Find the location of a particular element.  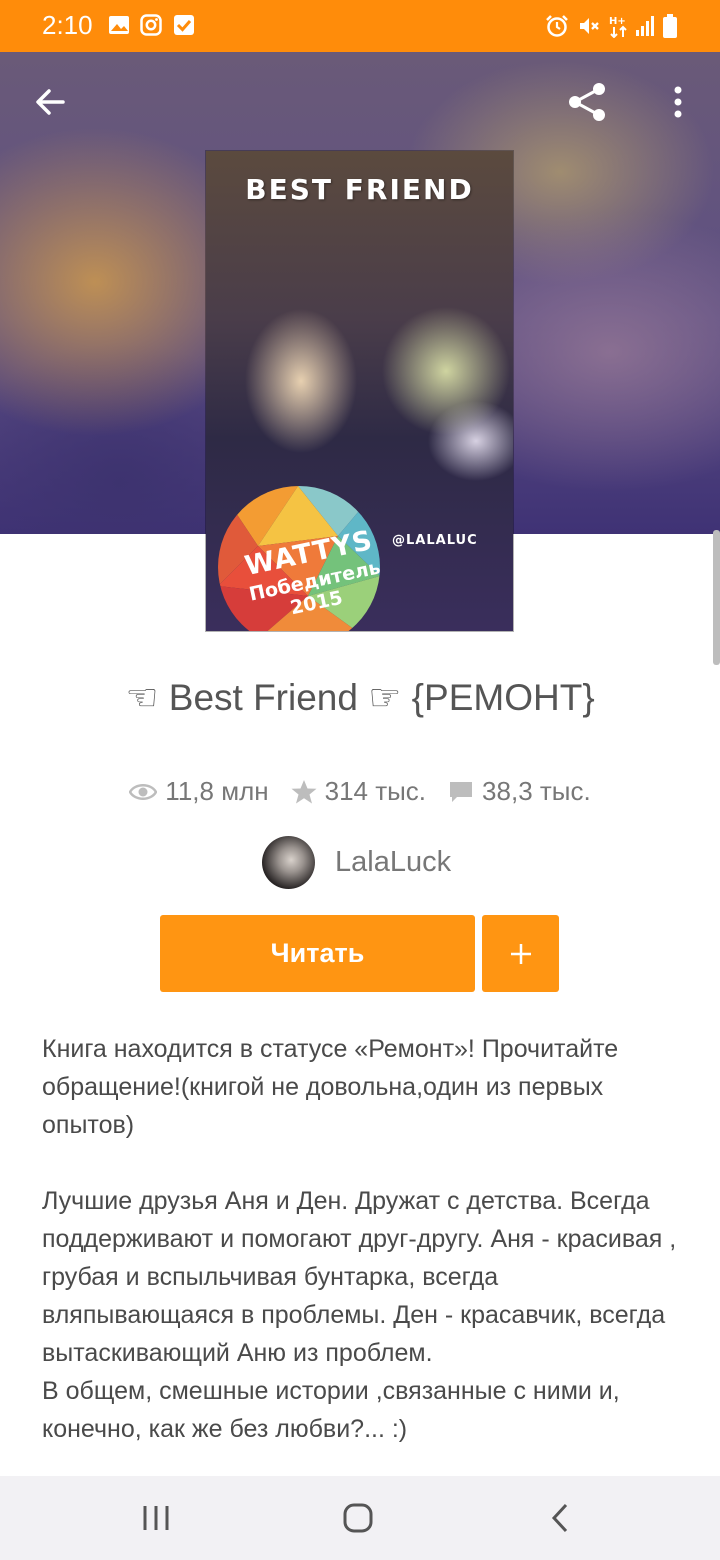

home-button is located at coordinates (358, 1518).